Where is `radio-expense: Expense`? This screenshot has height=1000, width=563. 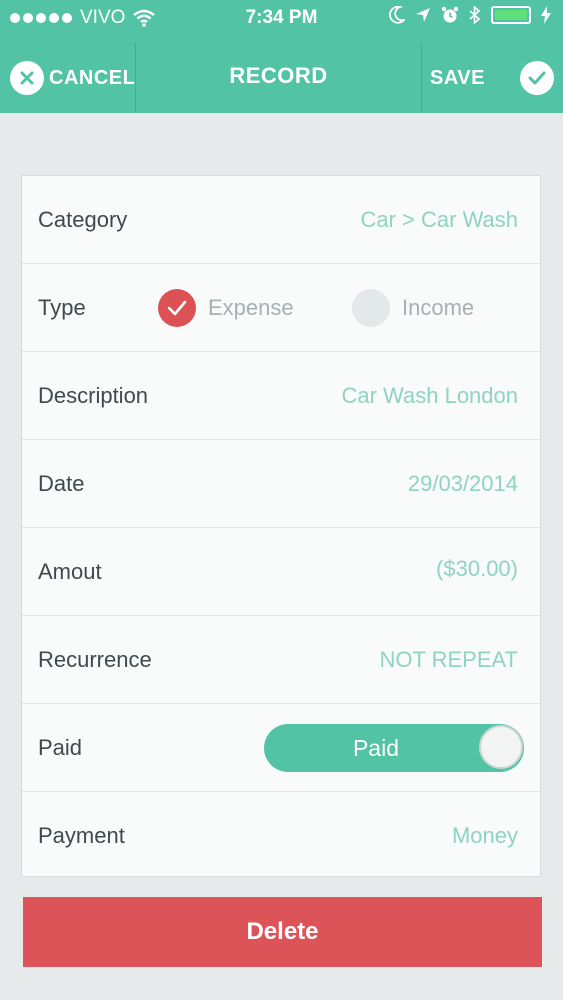 radio-expense: Expense is located at coordinates (226, 308).